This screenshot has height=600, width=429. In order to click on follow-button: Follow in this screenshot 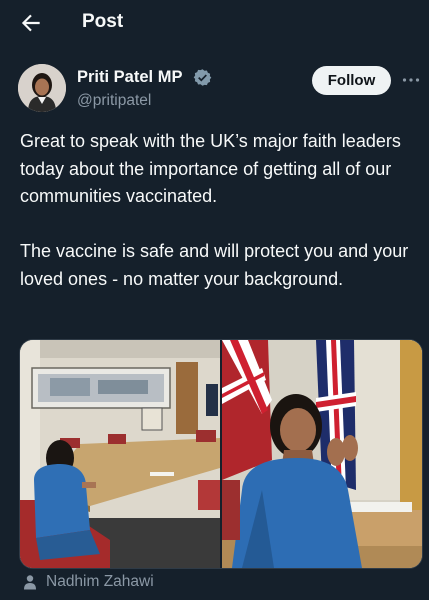, I will do `click(351, 80)`.